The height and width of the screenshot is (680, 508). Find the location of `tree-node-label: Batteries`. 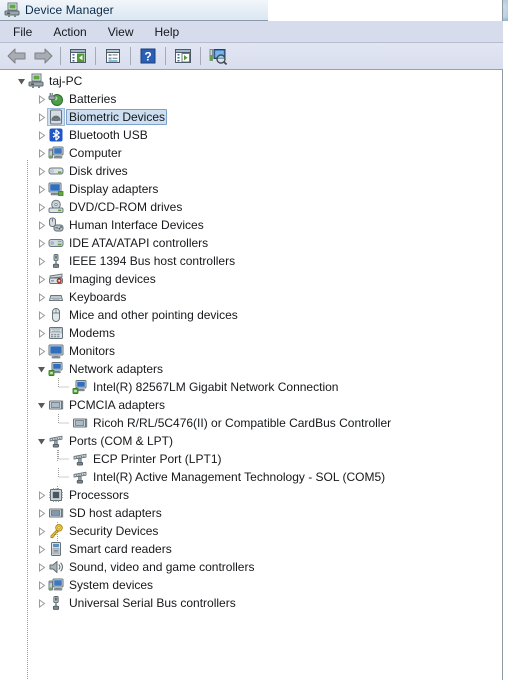

tree-node-label: Batteries is located at coordinates (93, 99).